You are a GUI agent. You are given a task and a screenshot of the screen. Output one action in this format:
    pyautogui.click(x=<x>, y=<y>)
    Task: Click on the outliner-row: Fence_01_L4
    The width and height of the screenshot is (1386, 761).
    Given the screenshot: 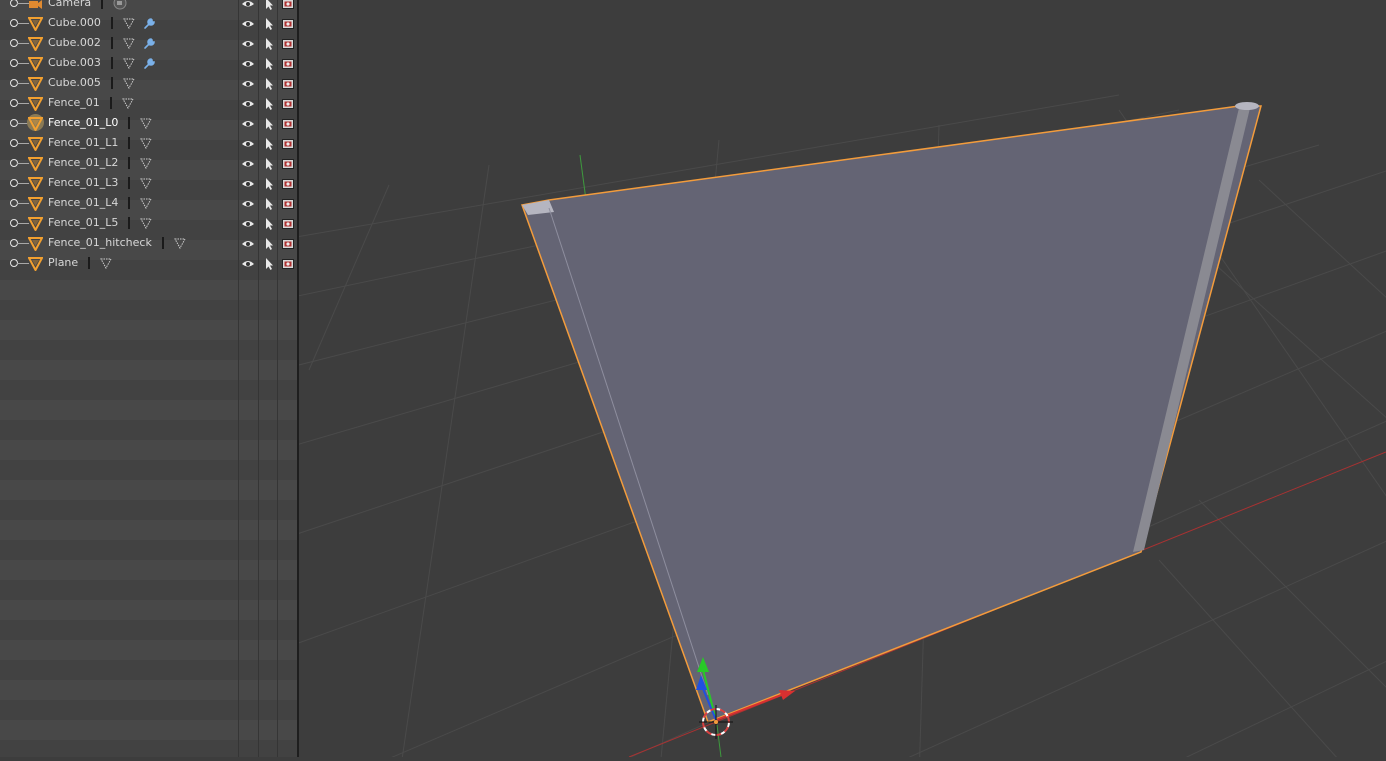 What is the action you would take?
    pyautogui.click(x=148, y=203)
    